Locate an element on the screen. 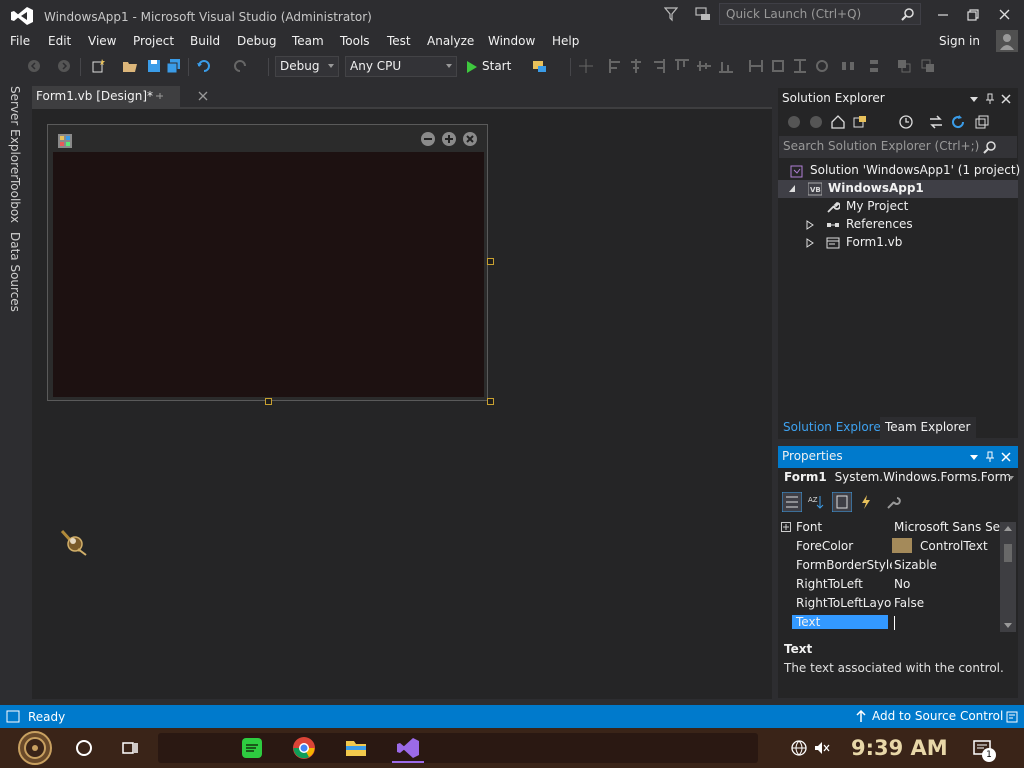 This screenshot has width=1024, height=768. platform-select: Any CPU is located at coordinates (401, 66).